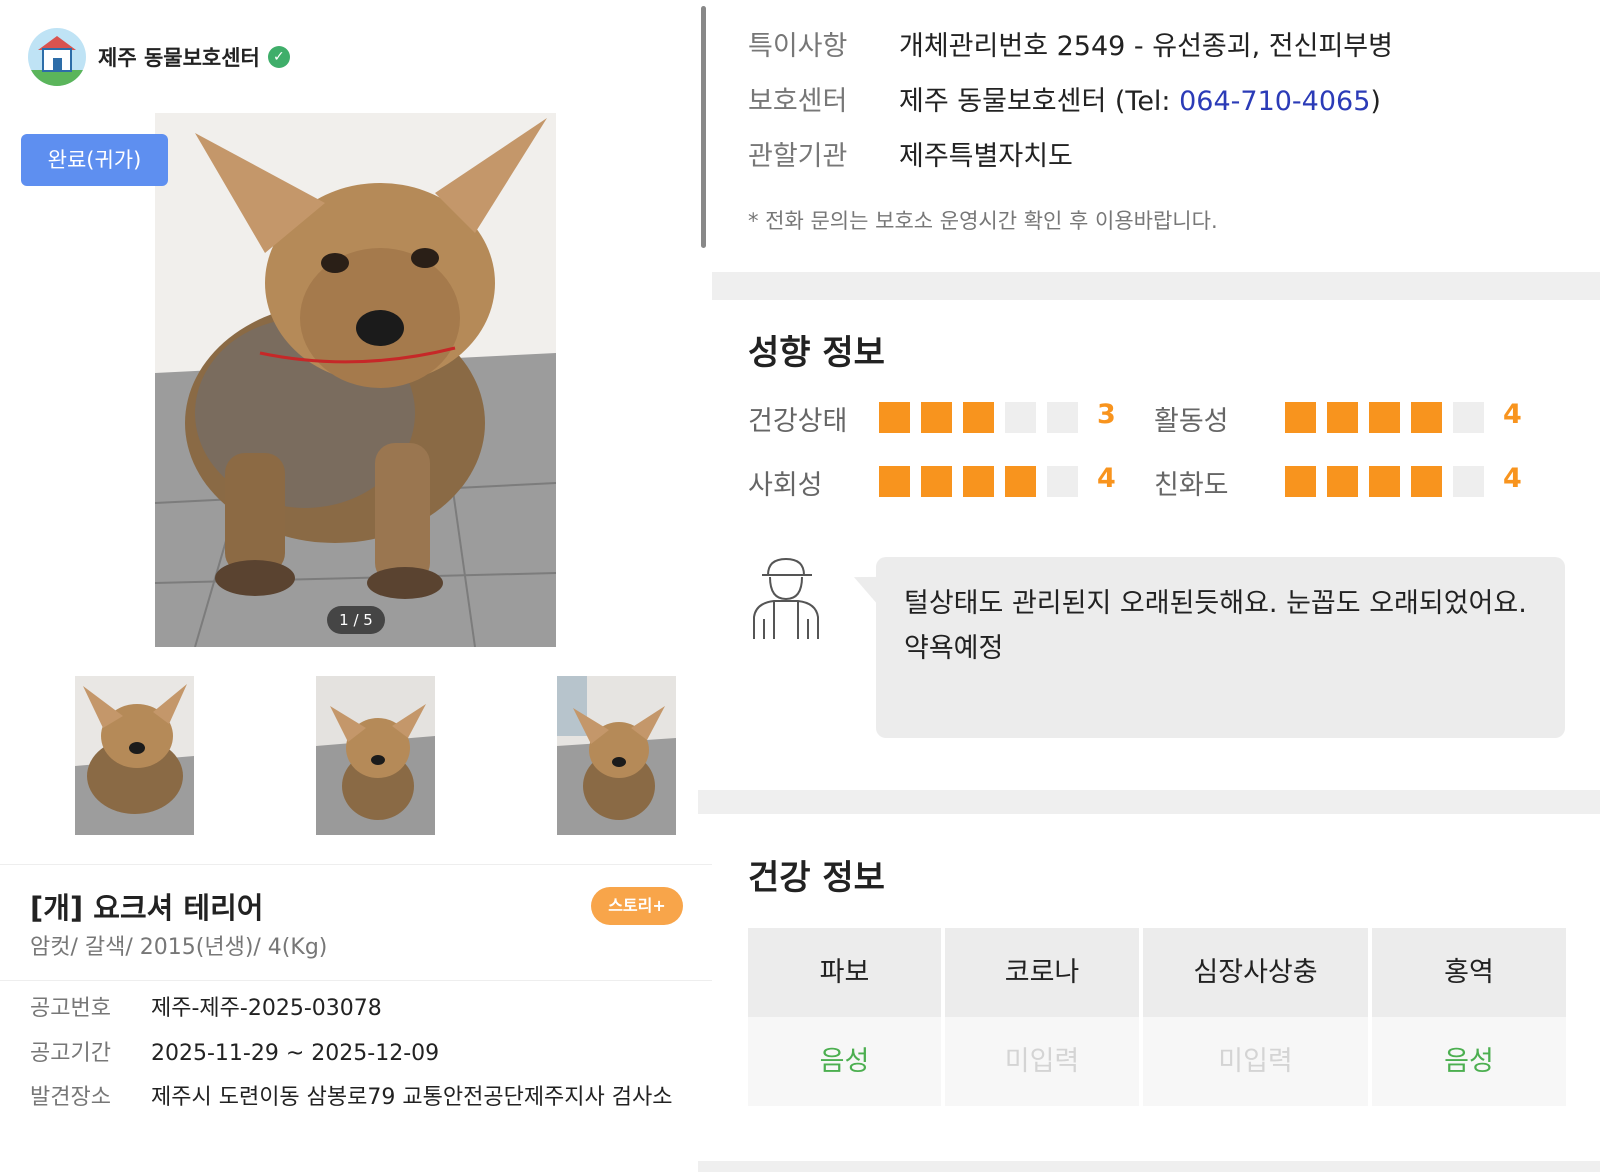  What do you see at coordinates (278, 57) in the screenshot?
I see `check-badge-icon: ✓` at bounding box center [278, 57].